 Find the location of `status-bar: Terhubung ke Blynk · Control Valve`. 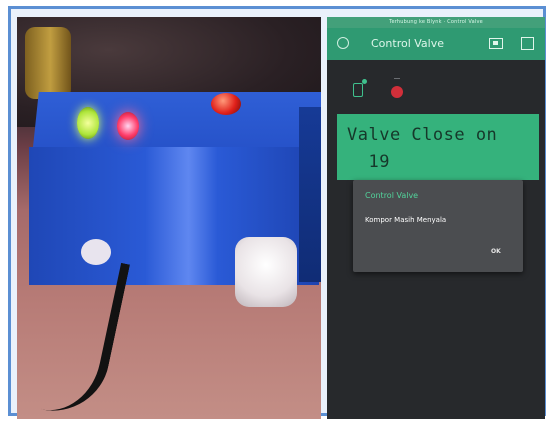

status-bar: Terhubung ke Blynk · Control Valve is located at coordinates (436, 22).